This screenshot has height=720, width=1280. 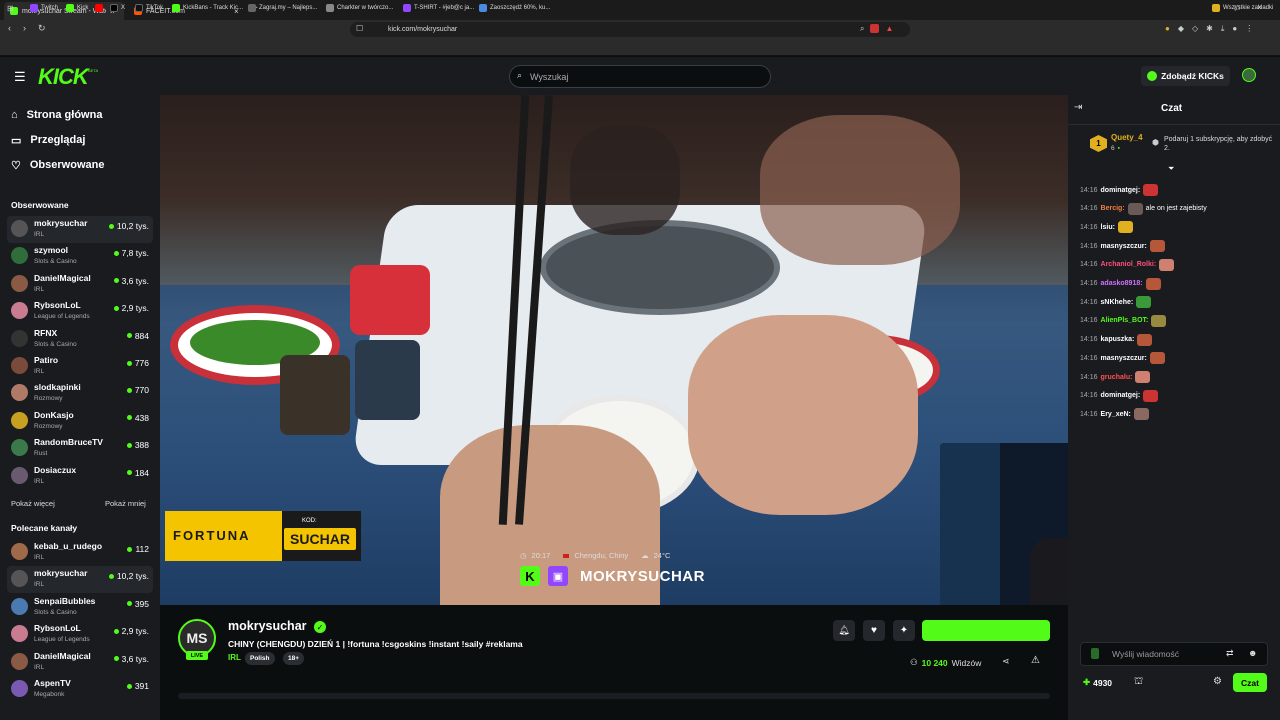 I want to click on bookmark-youtube, so click(x=99, y=8).